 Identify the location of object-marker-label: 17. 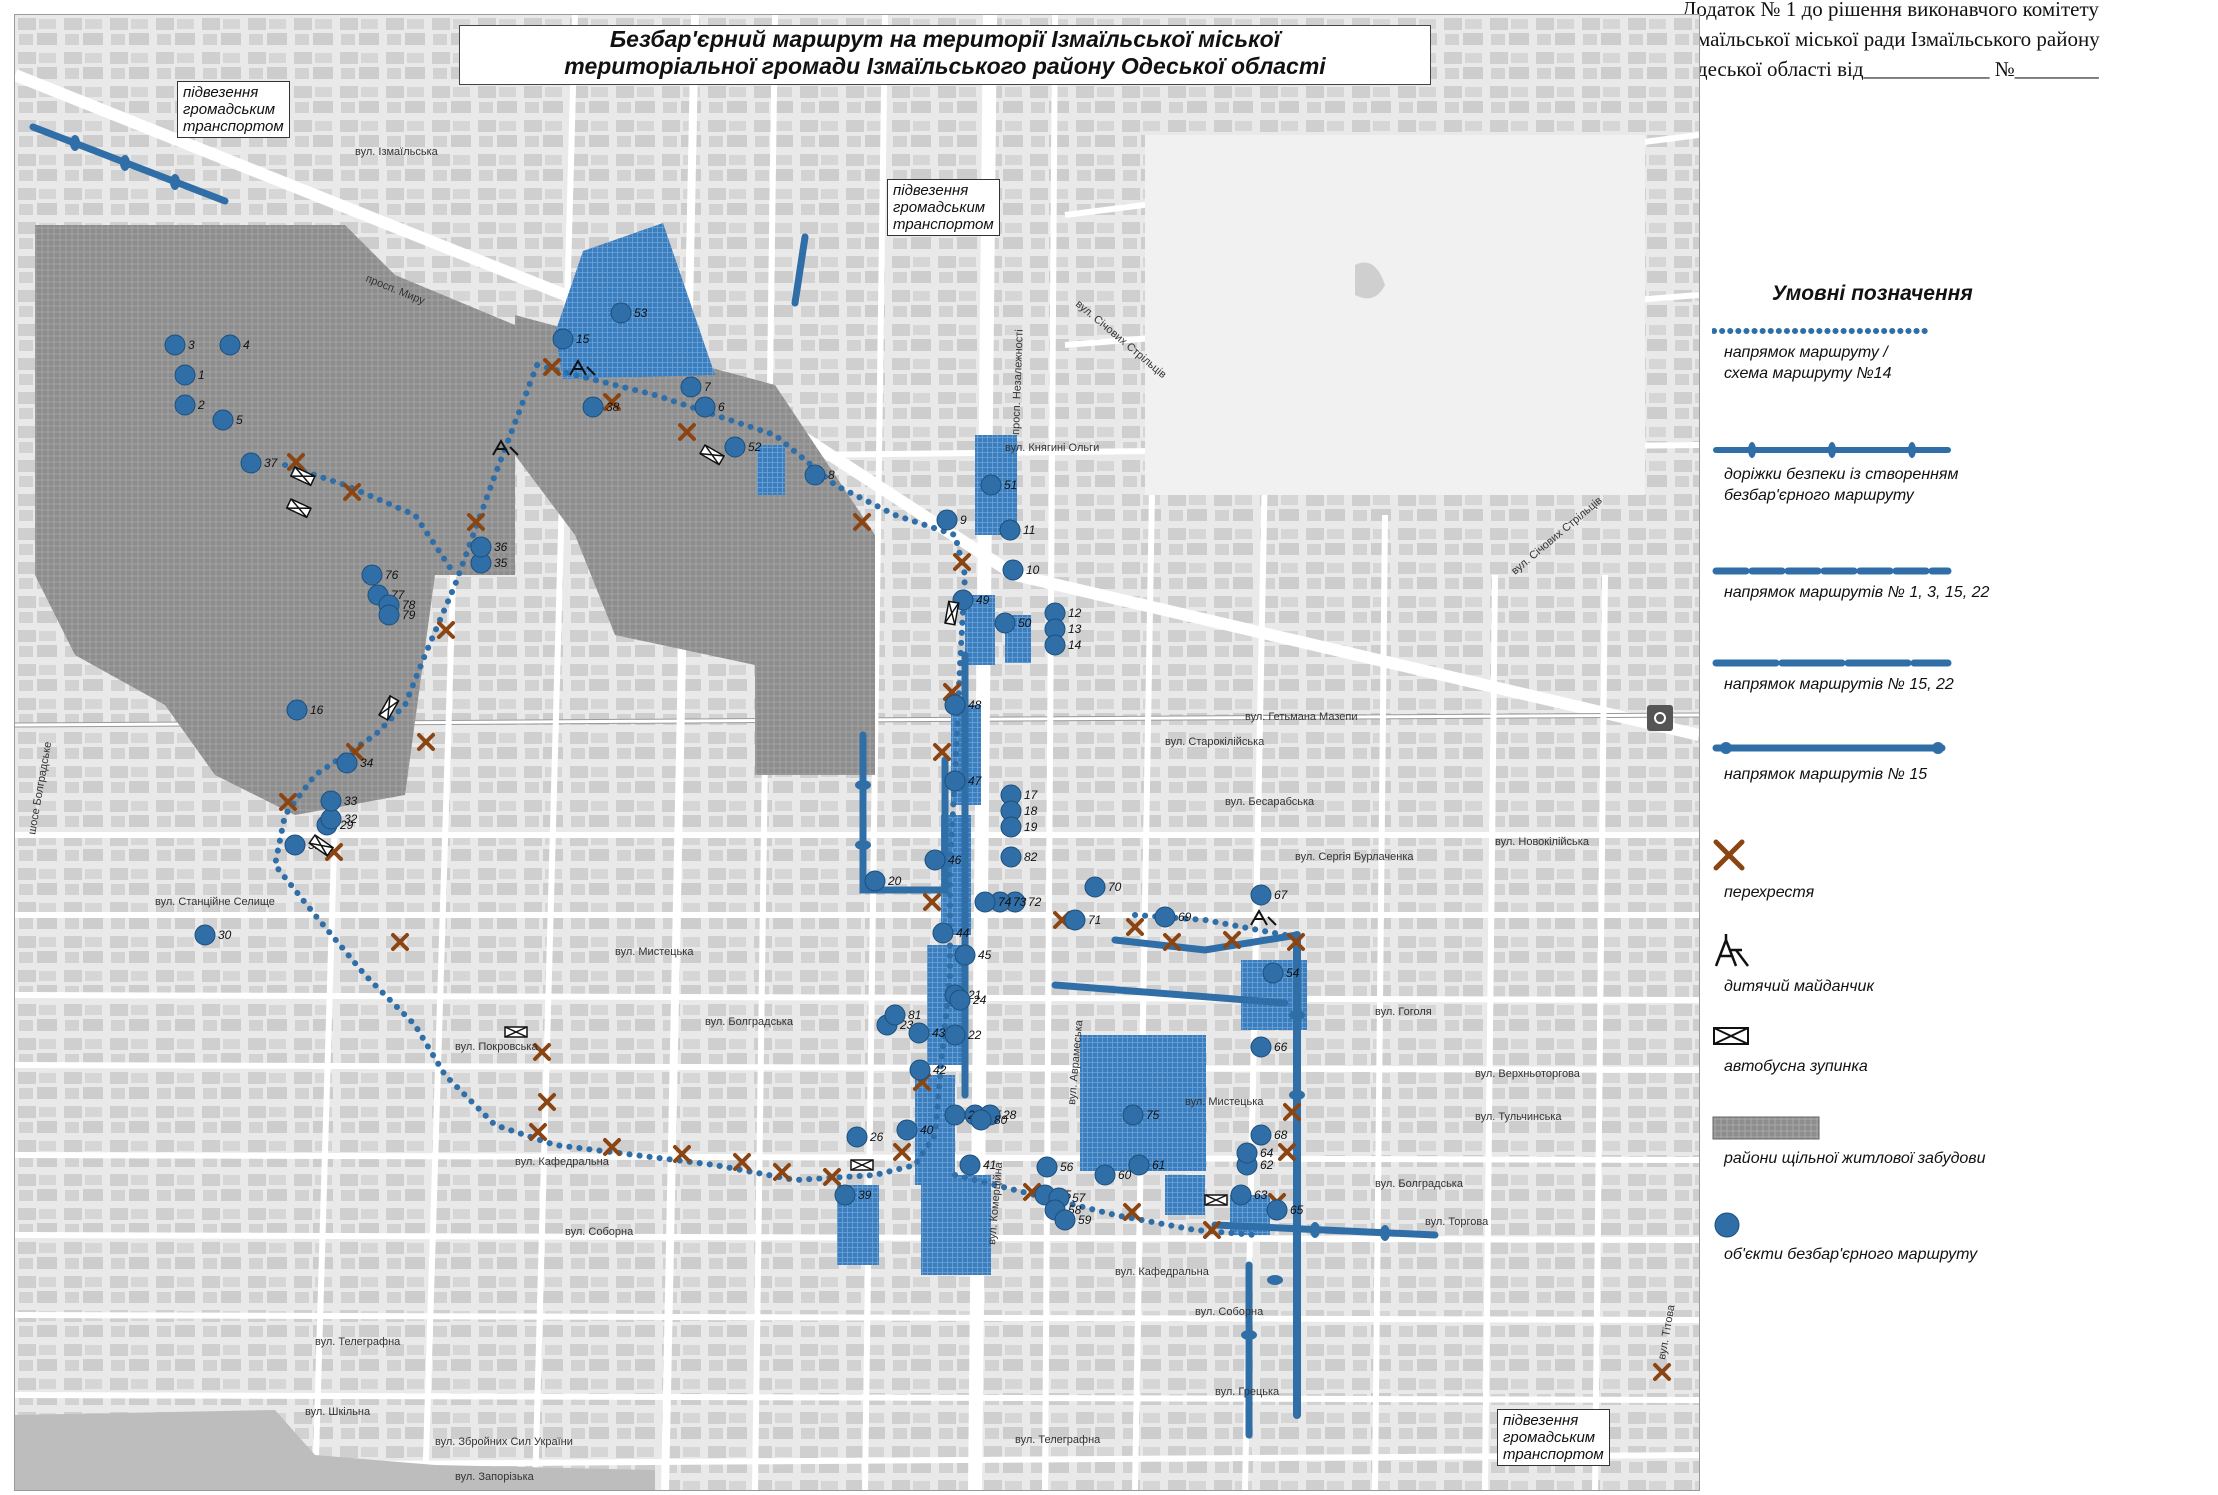
(1031, 795).